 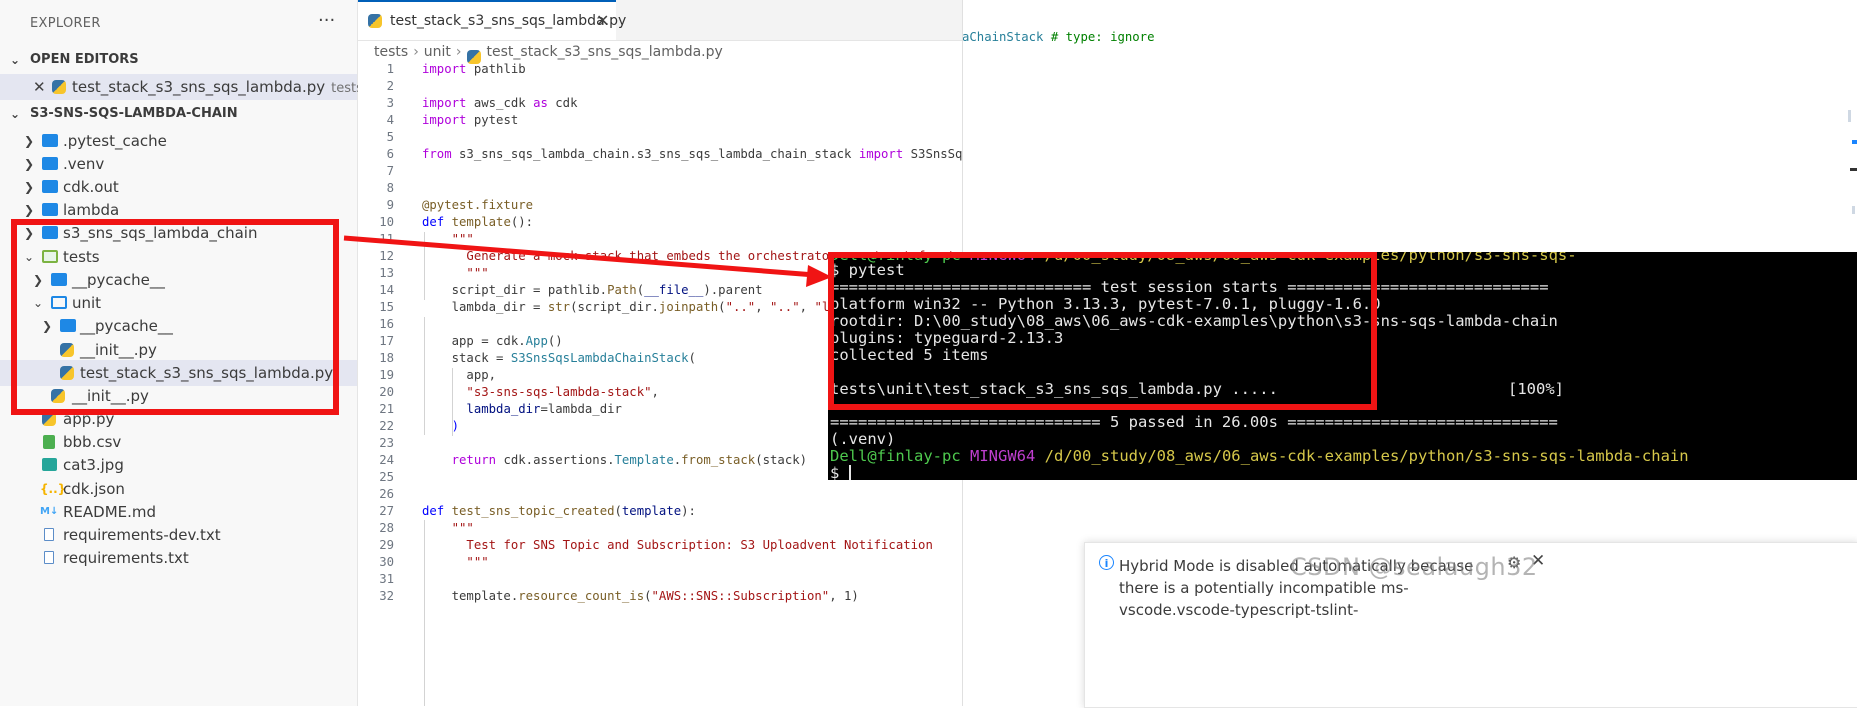 What do you see at coordinates (1414, 567) in the screenshot?
I see `watermark: CSDN @sealaugh32` at bounding box center [1414, 567].